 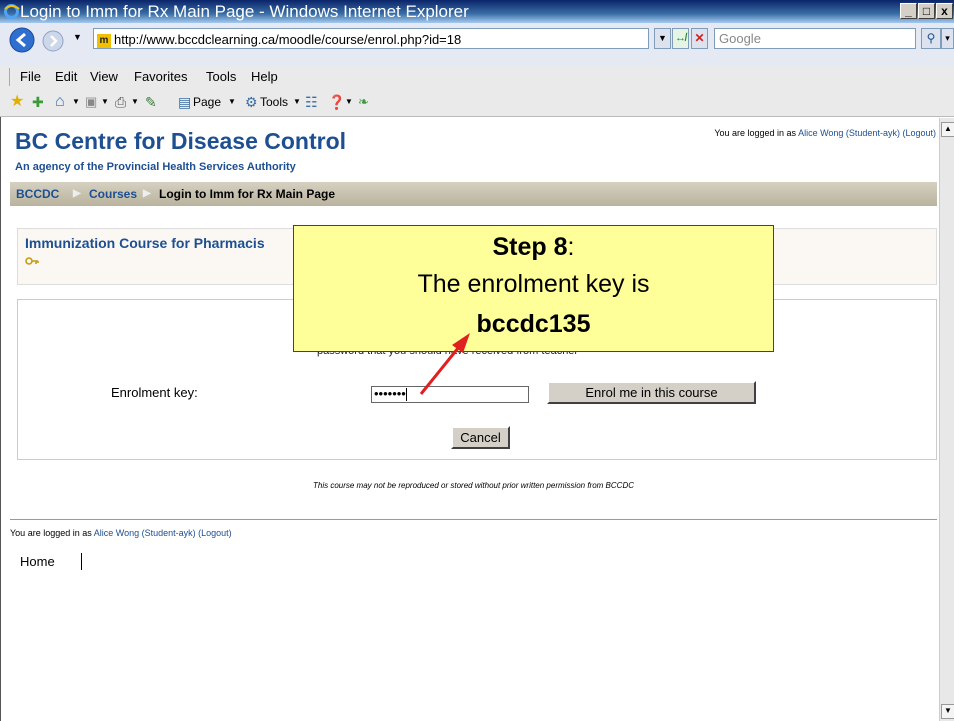 What do you see at coordinates (17, 102) in the screenshot?
I see `favorites-star-icon: ★` at bounding box center [17, 102].